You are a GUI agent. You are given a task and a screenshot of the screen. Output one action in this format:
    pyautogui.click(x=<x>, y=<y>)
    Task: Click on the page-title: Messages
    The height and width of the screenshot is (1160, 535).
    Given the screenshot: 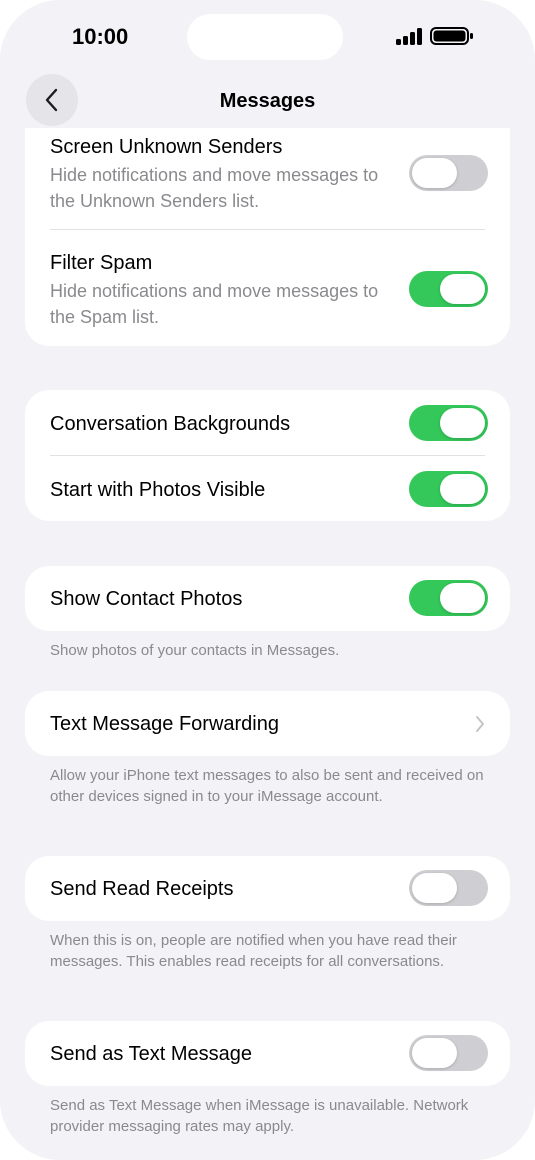 What is the action you would take?
    pyautogui.click(x=267, y=101)
    